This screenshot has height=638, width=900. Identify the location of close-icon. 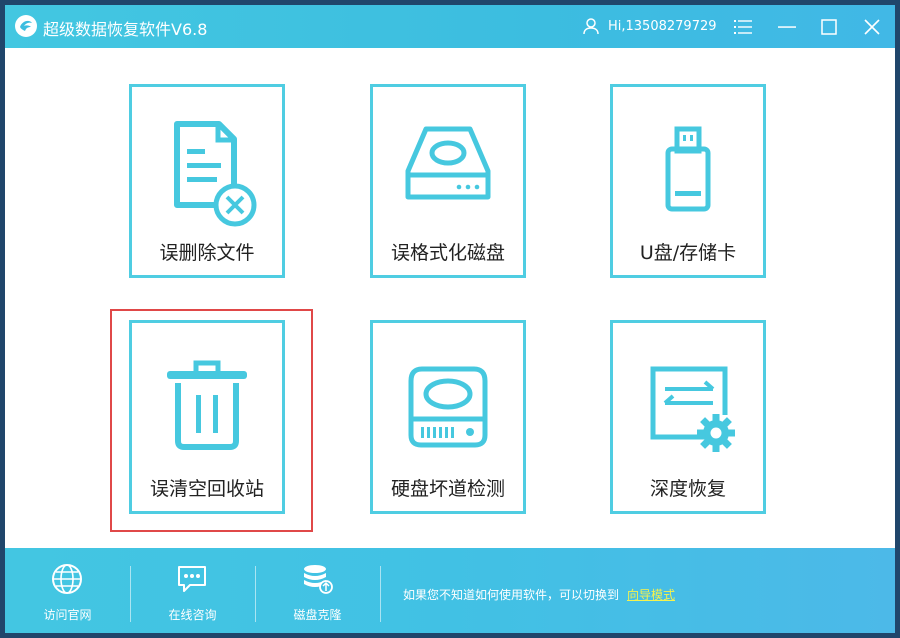
(872, 27).